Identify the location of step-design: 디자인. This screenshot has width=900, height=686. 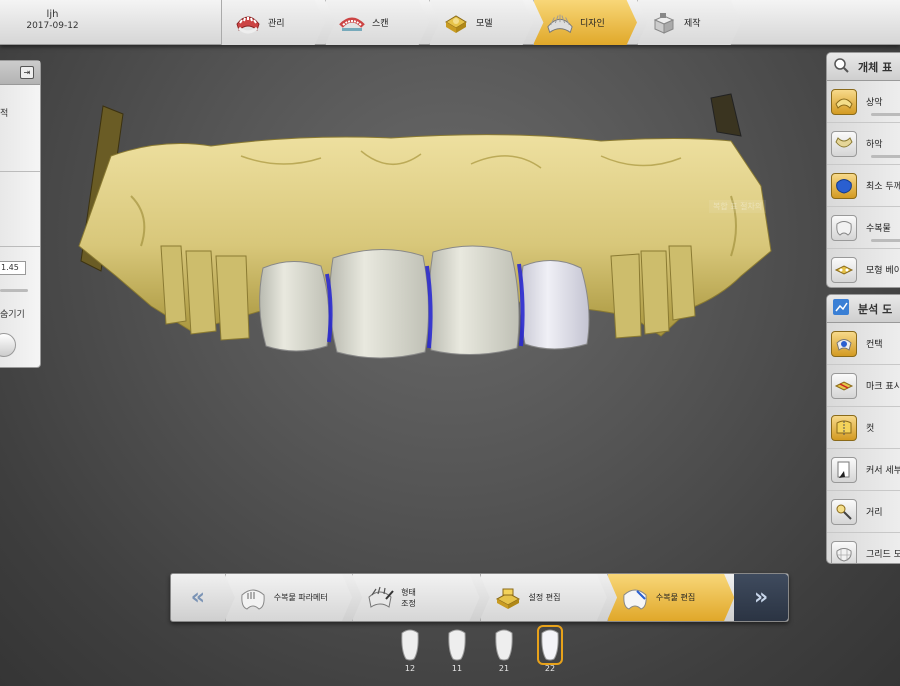
(585, 22).